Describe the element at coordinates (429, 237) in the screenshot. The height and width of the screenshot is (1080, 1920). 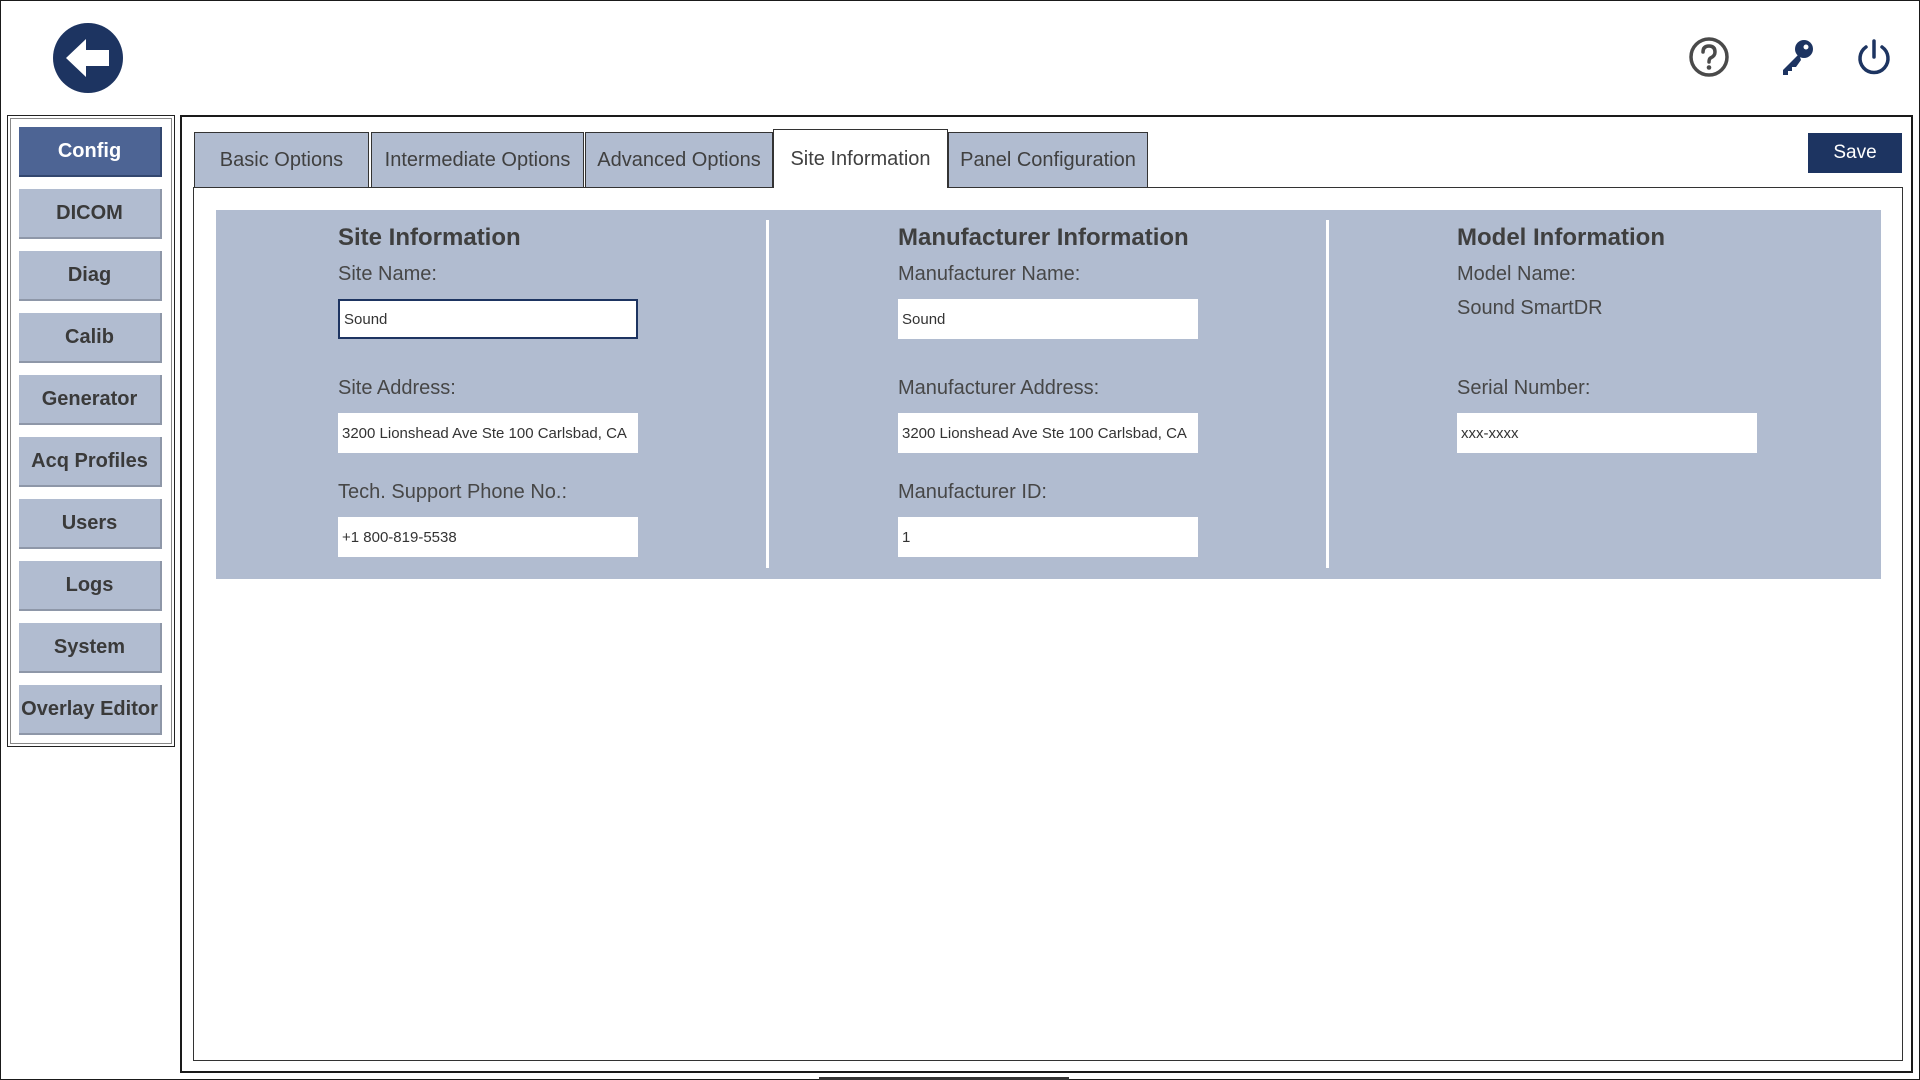
I see `site-information-title: Site Information` at that location.